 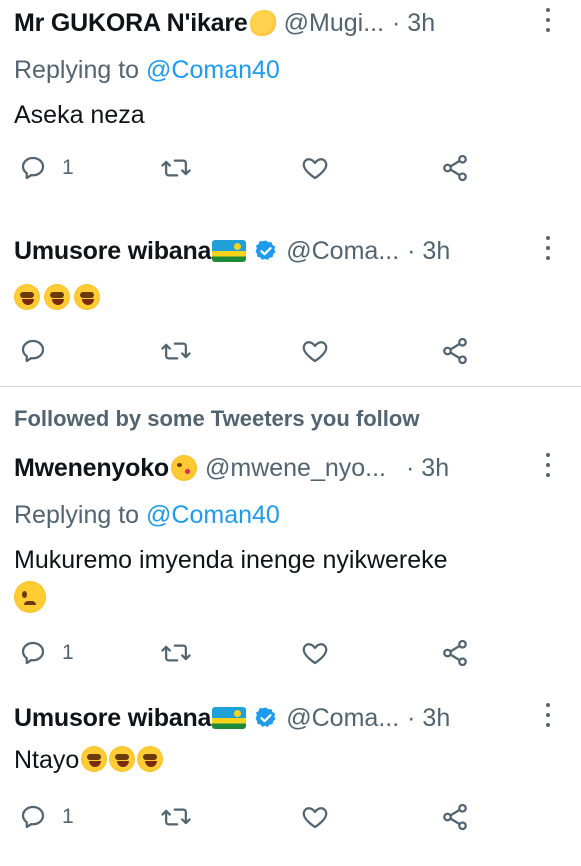 What do you see at coordinates (91, 468) in the screenshot?
I see `display-name: Mwenenyoko` at bounding box center [91, 468].